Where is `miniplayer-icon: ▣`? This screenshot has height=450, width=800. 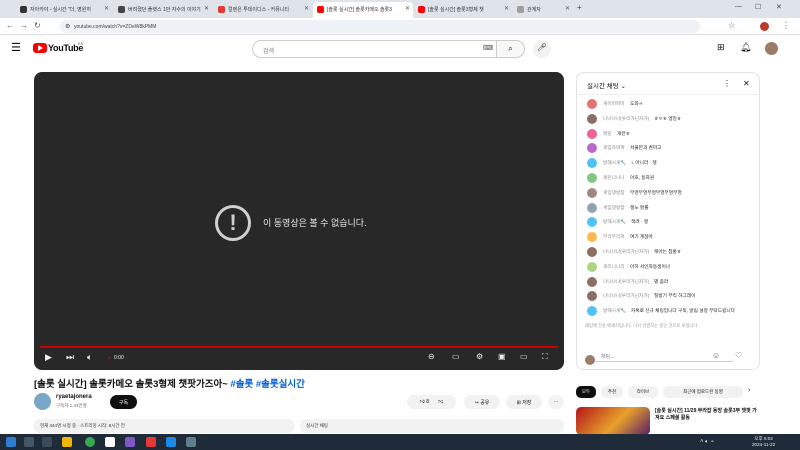
miniplayer-icon: ▣ is located at coordinates (502, 356).